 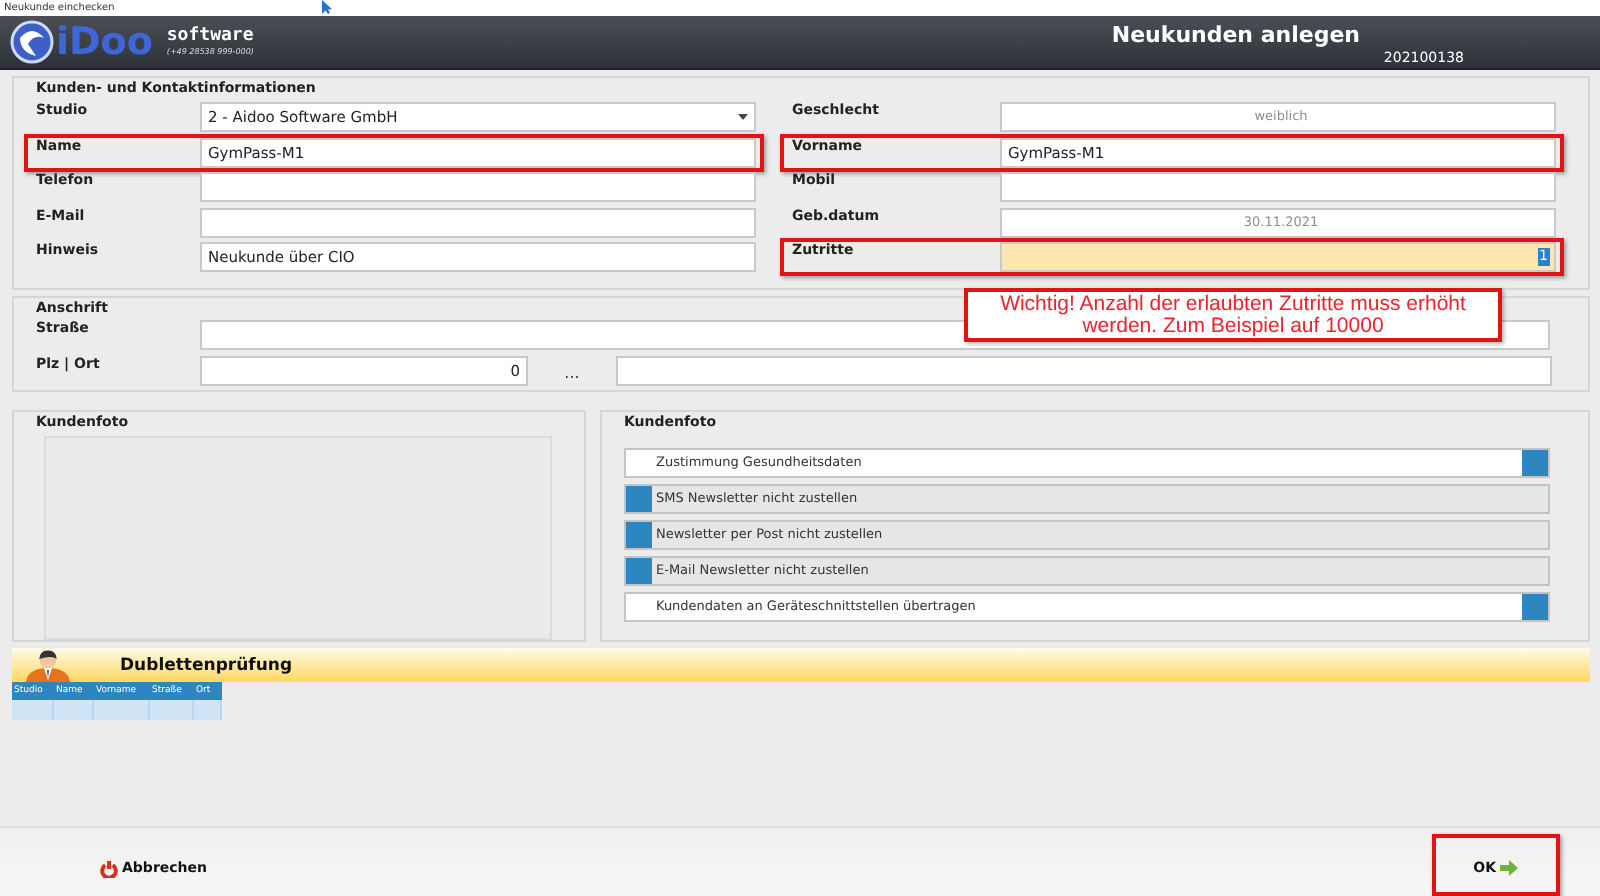 I want to click on power-icon, so click(x=109, y=868).